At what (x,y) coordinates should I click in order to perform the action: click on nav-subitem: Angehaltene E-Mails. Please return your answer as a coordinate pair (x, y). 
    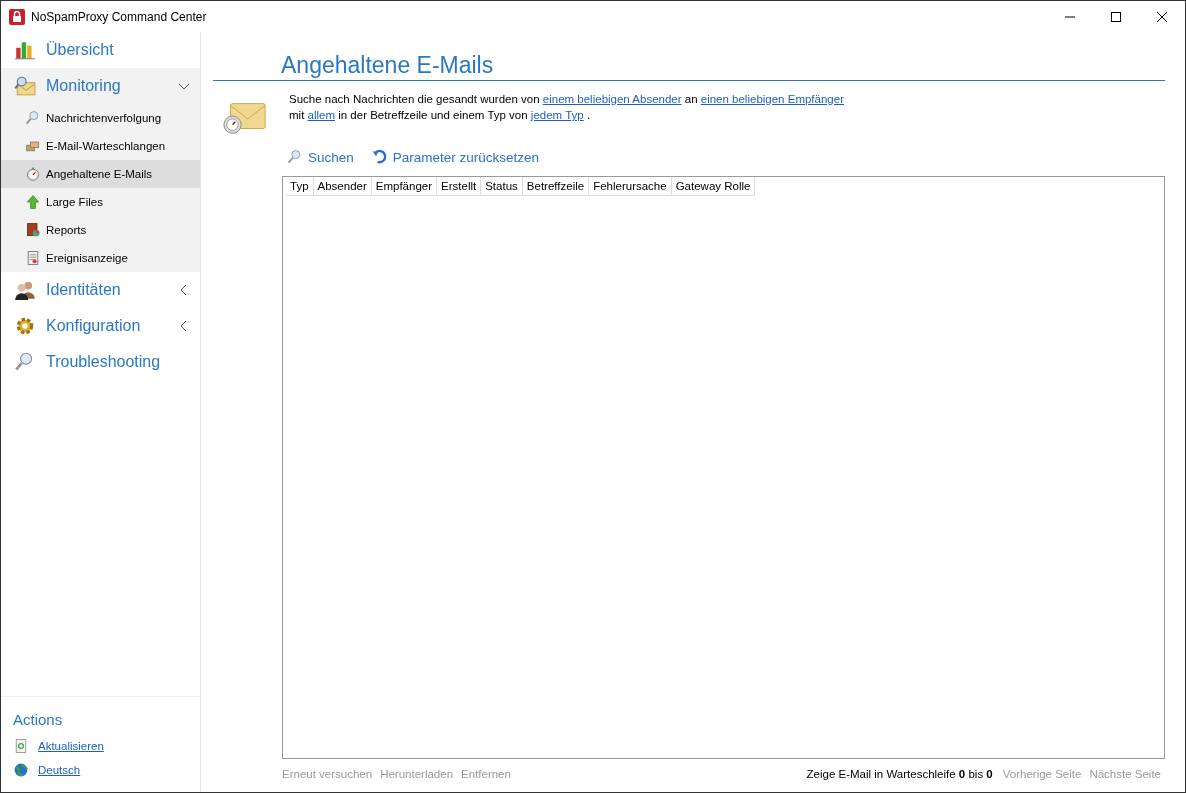
    Looking at the image, I should click on (100, 174).